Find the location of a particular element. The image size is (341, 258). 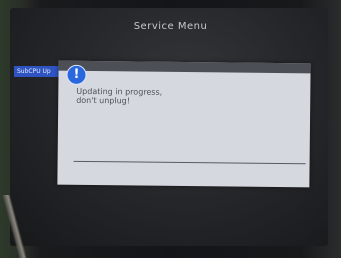

message-line-2: don't unplug! is located at coordinates (103, 100).